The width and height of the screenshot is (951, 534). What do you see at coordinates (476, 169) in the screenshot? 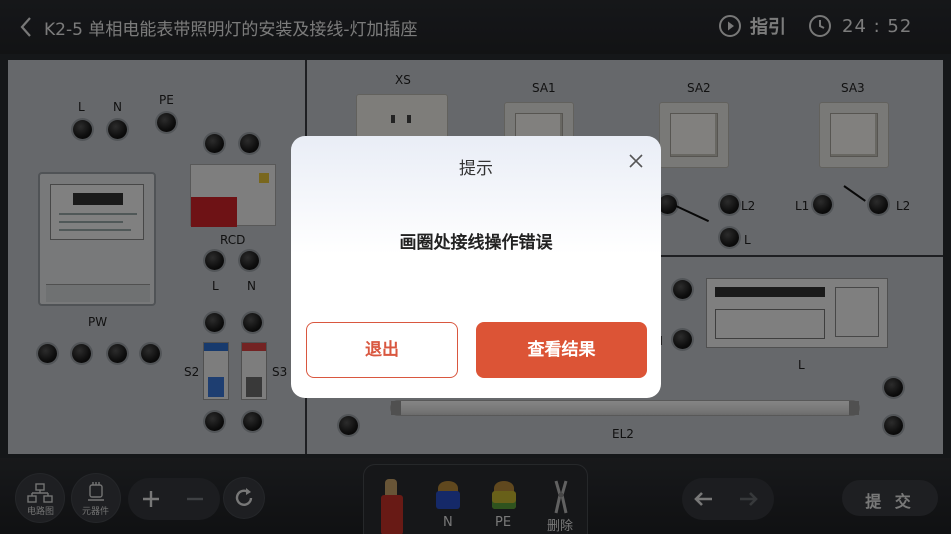
I see `dialog-title: 提示` at bounding box center [476, 169].